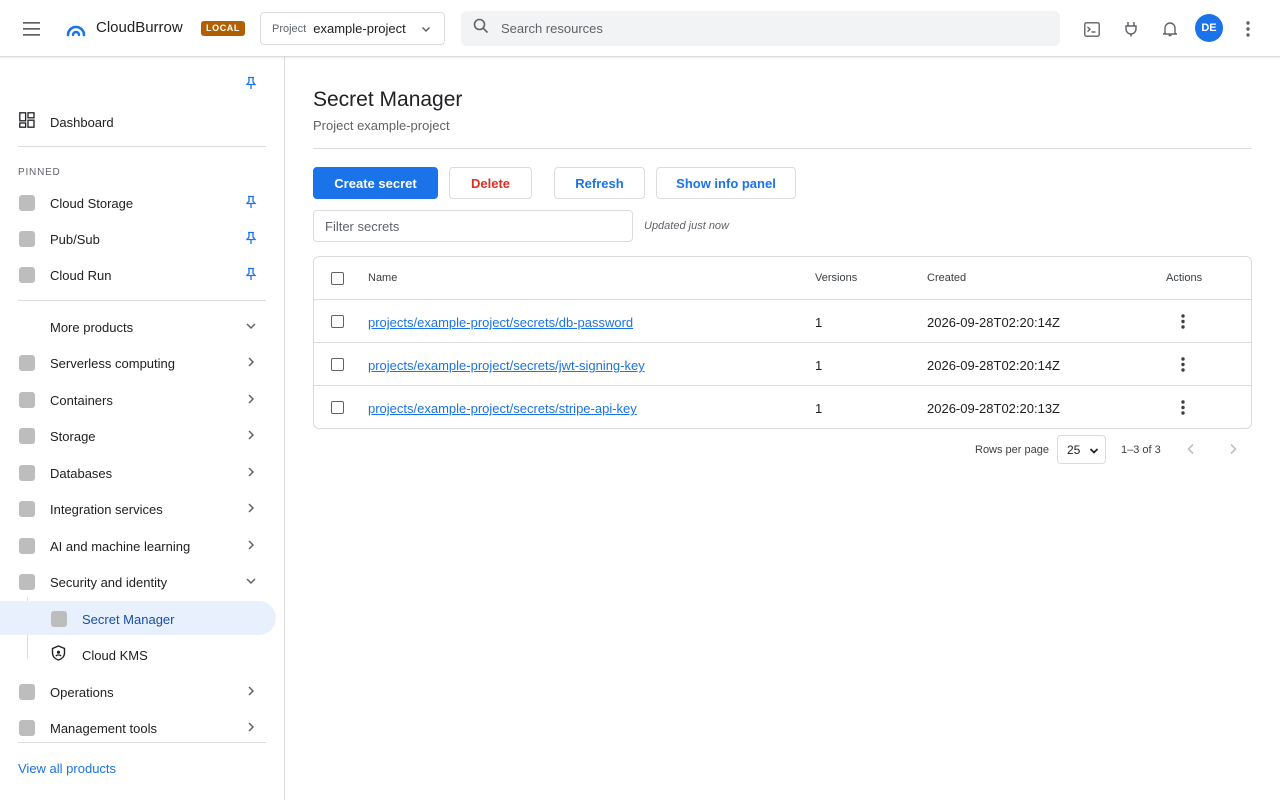 This screenshot has height=800, width=1280. I want to click on sidebar-item-cloud-storage: Cloud Storage, so click(138, 202).